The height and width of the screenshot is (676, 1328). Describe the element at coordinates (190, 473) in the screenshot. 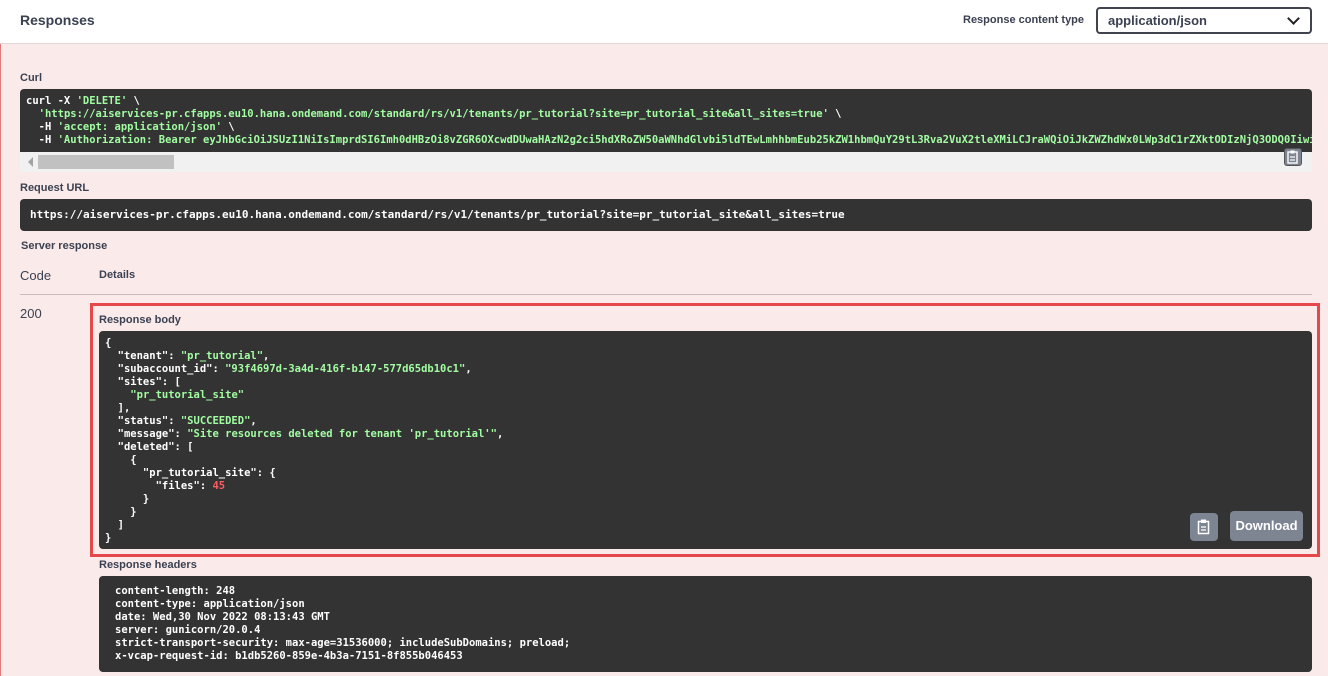

I see `code-text: "pr_tutorial_site": {` at that location.